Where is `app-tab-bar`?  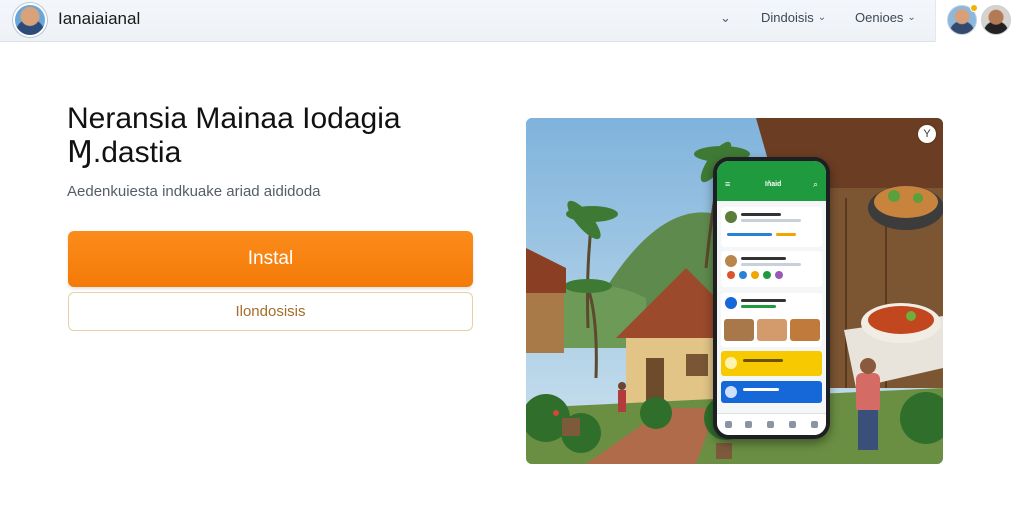 app-tab-bar is located at coordinates (771, 424).